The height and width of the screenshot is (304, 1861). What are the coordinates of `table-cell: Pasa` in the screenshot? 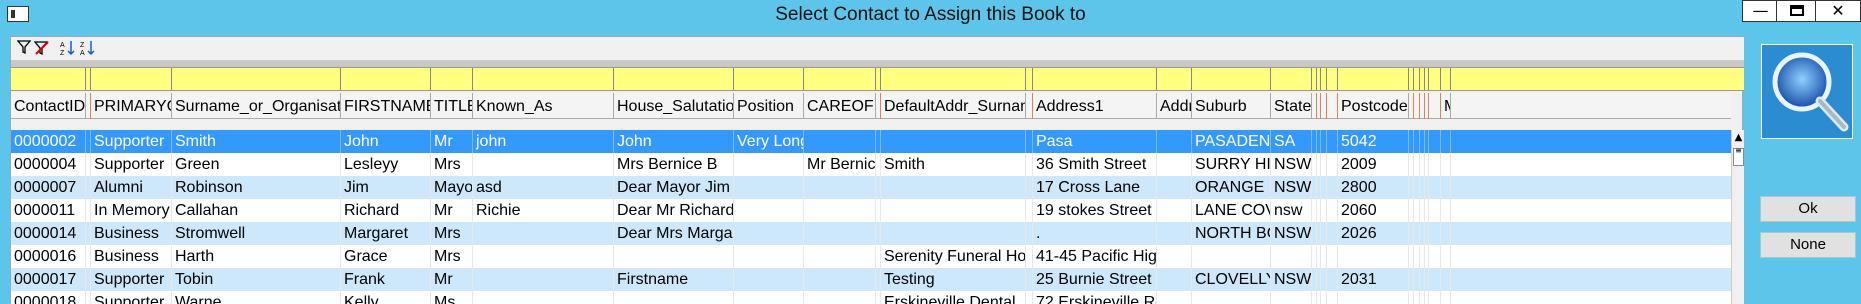 It's located at (1095, 141).